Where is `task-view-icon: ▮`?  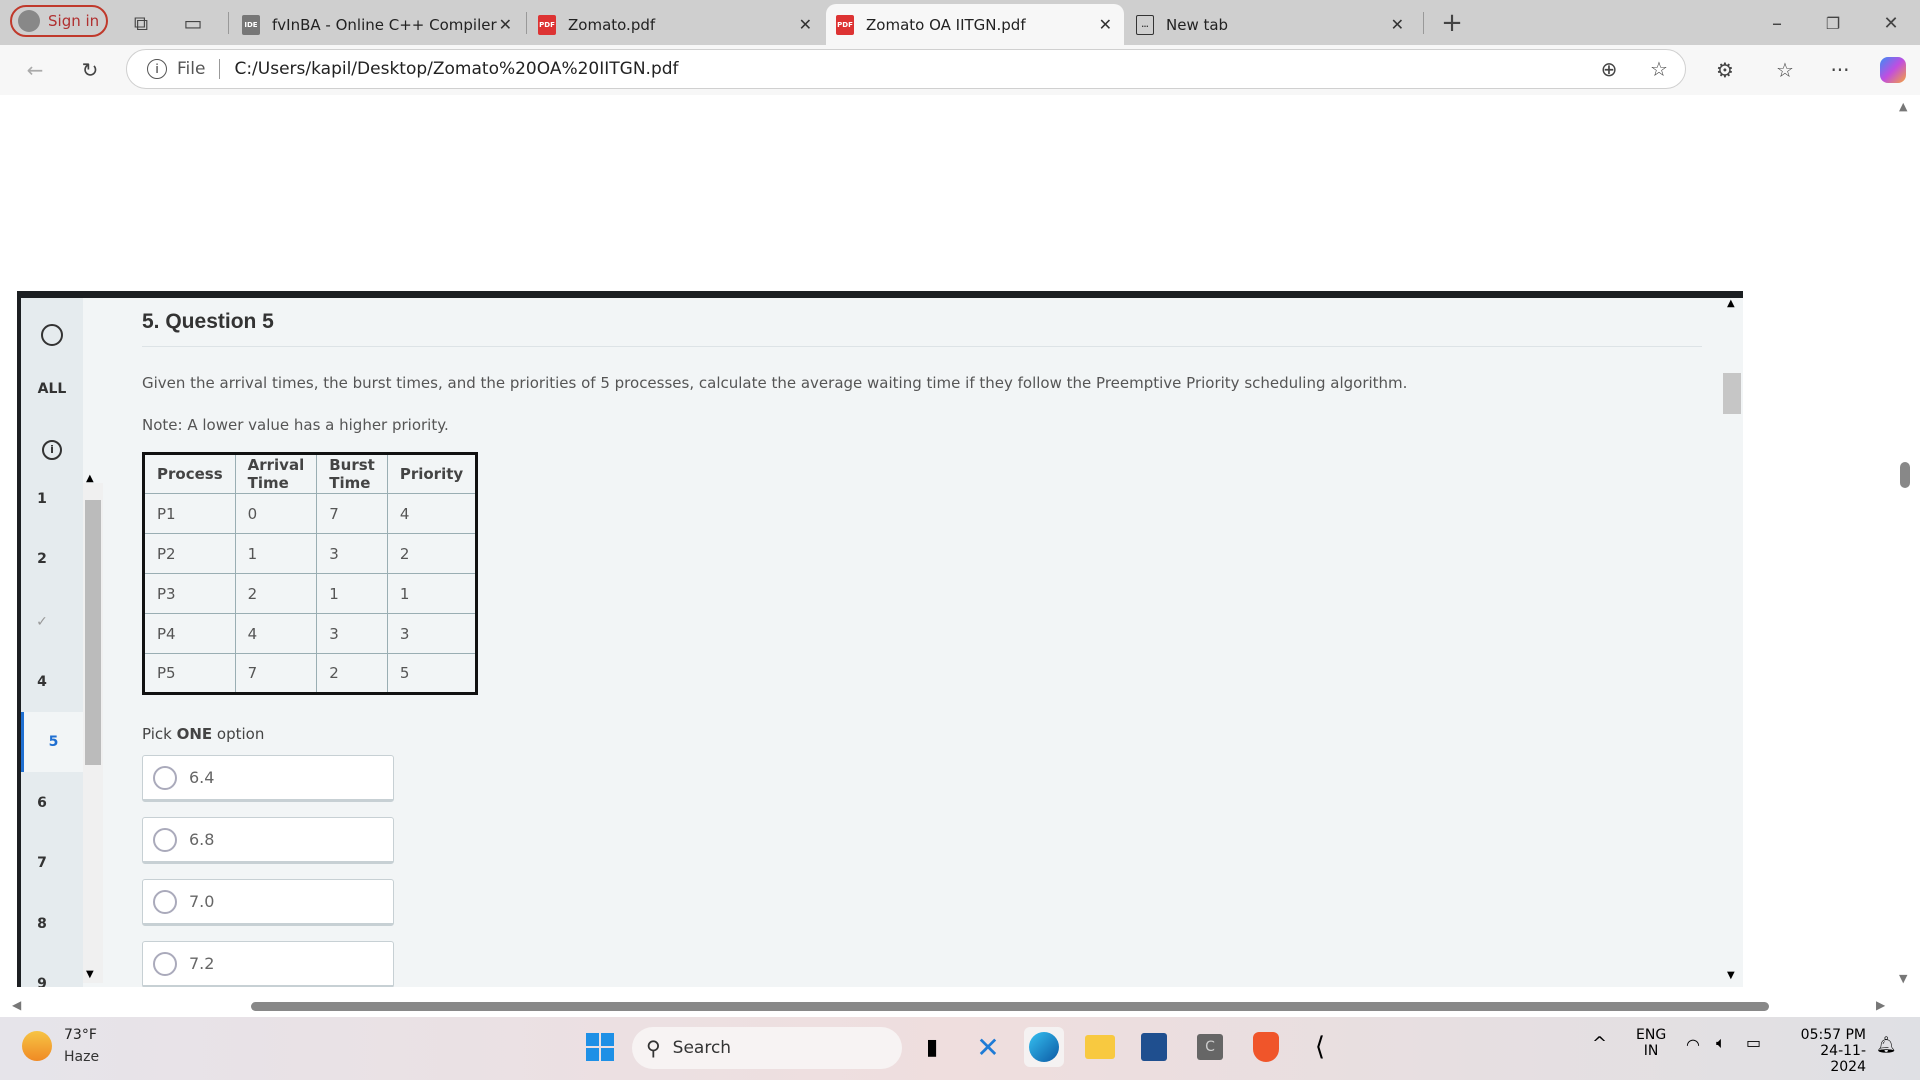 task-view-icon: ▮ is located at coordinates (932, 1047).